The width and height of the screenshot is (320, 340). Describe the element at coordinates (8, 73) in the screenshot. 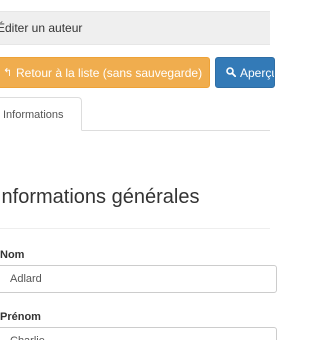

I see `reply-arrow-icon: ↰` at that location.